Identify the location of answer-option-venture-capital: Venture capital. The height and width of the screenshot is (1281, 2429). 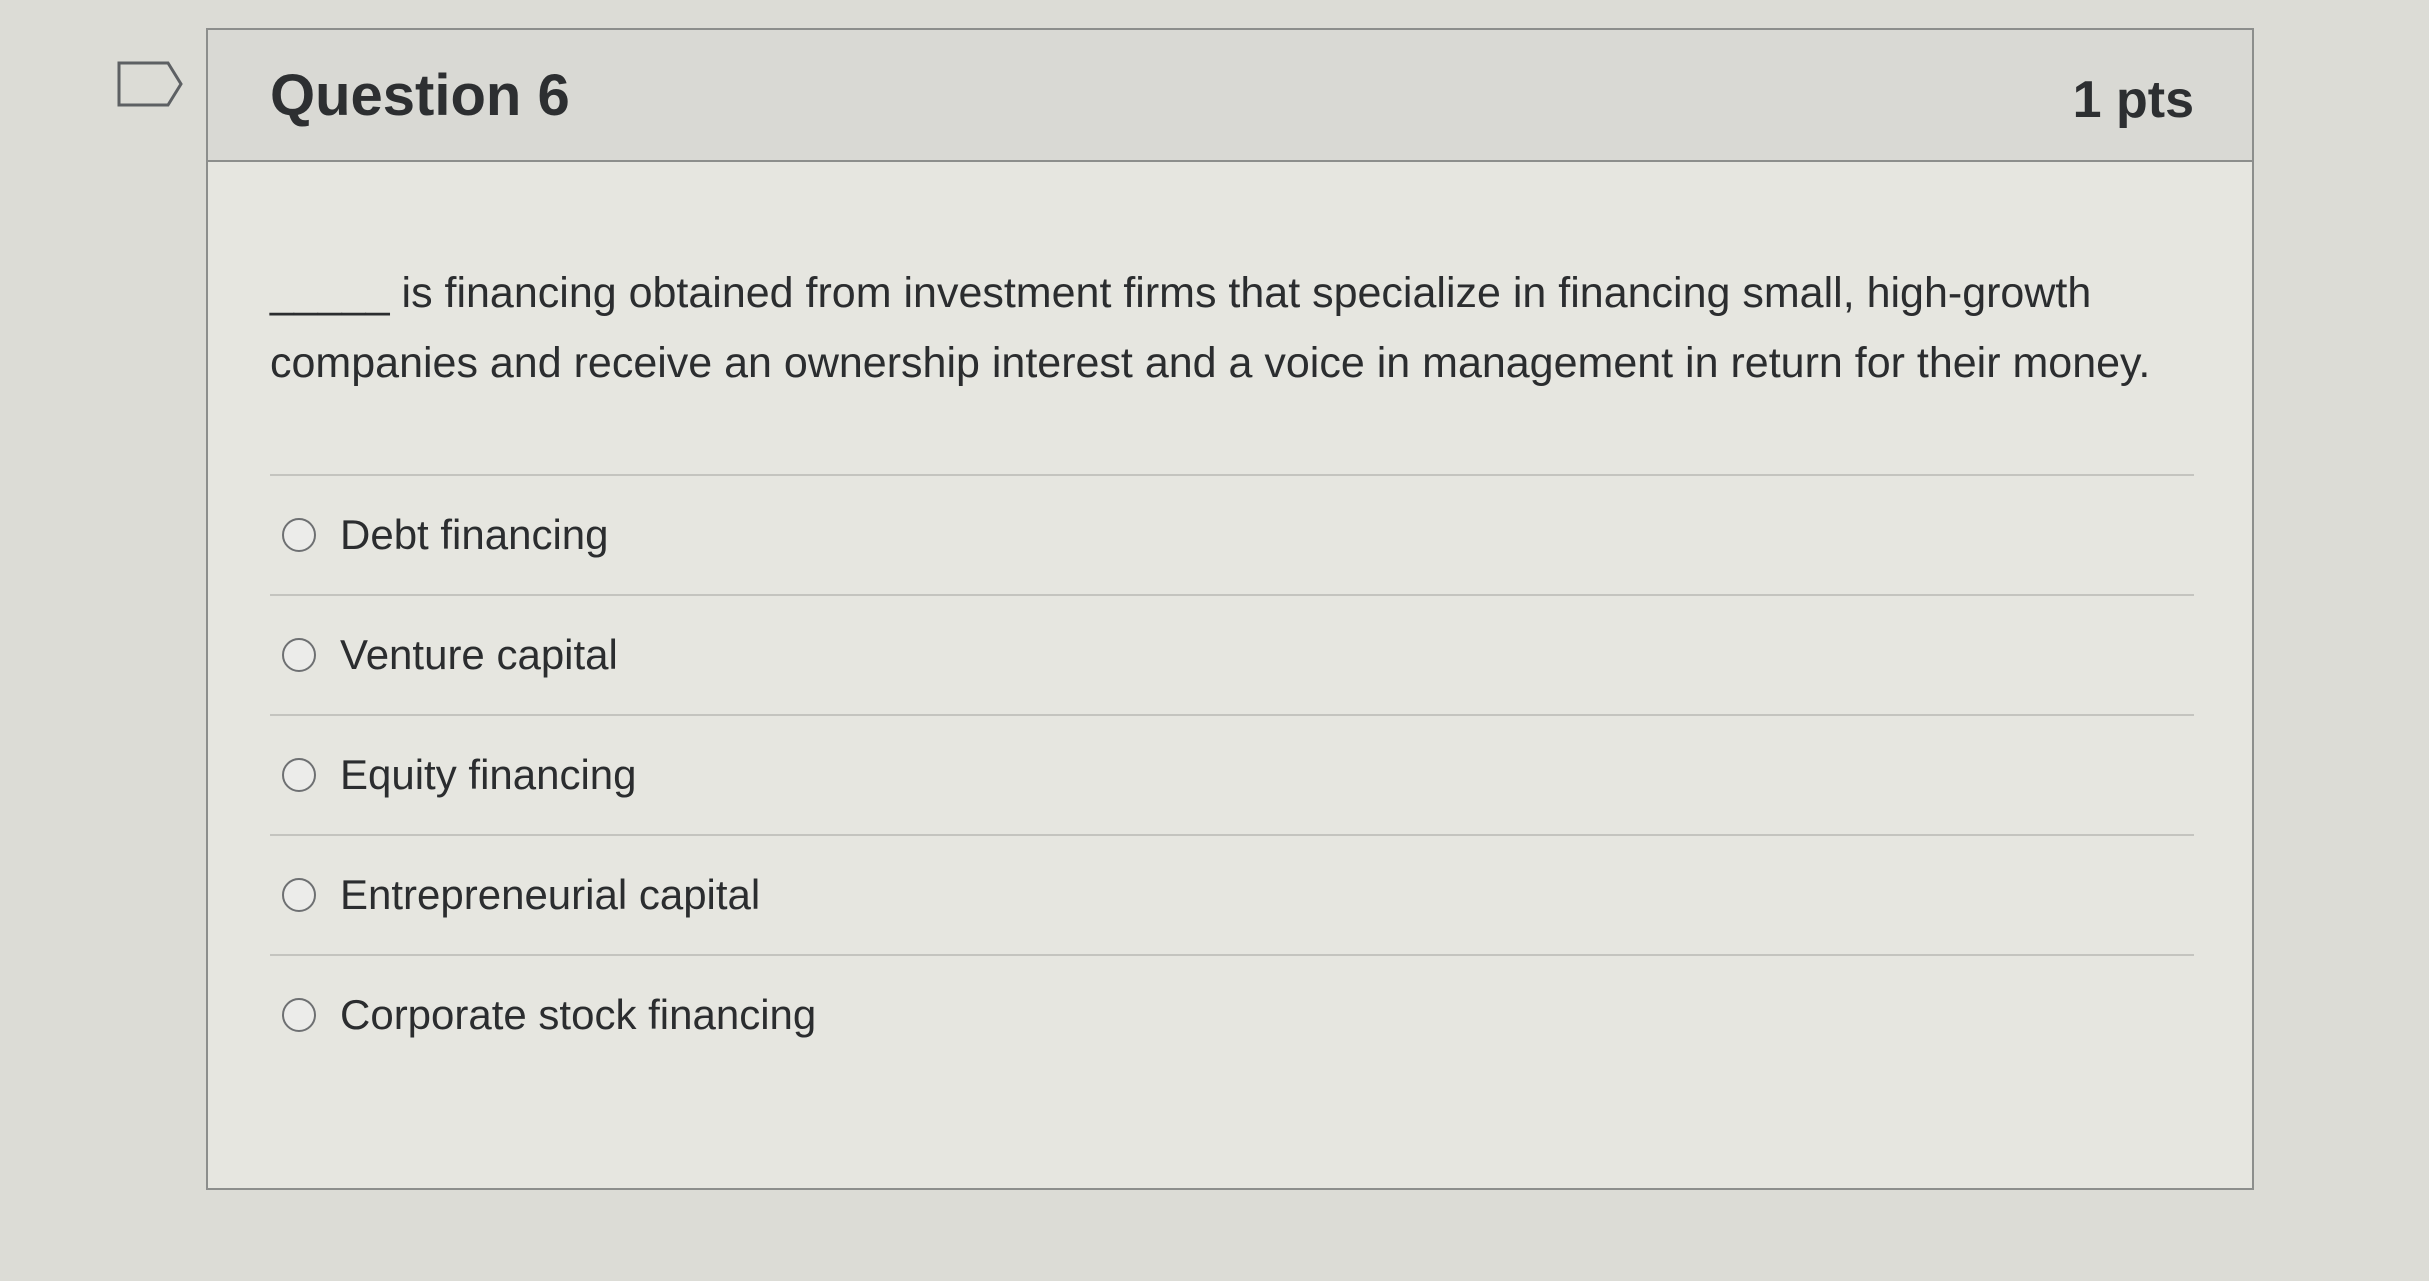
(1232, 654).